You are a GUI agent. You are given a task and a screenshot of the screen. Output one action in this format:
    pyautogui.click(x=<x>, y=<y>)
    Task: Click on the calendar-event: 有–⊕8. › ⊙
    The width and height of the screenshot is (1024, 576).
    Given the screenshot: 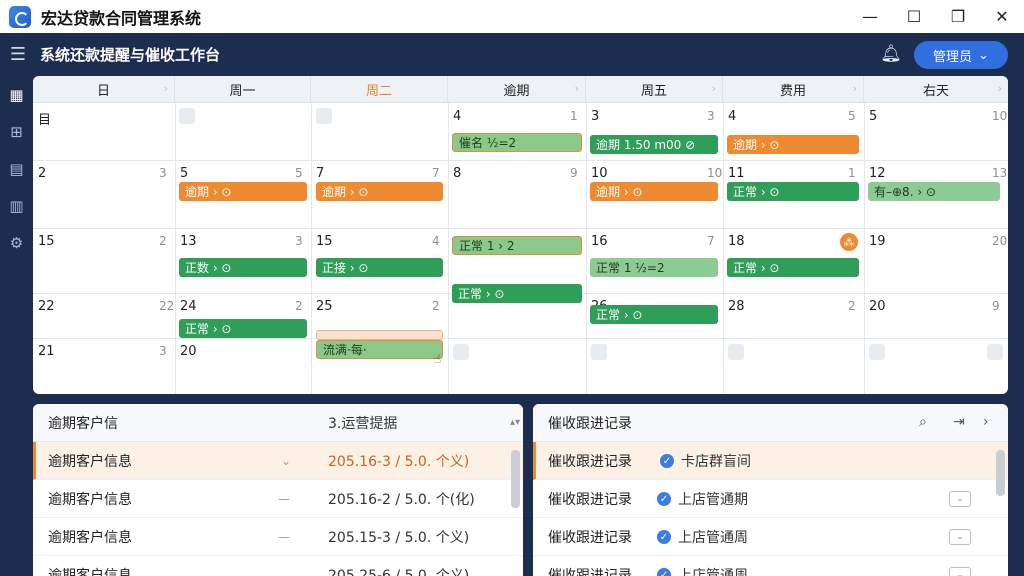 What is the action you would take?
    pyautogui.click(x=934, y=191)
    